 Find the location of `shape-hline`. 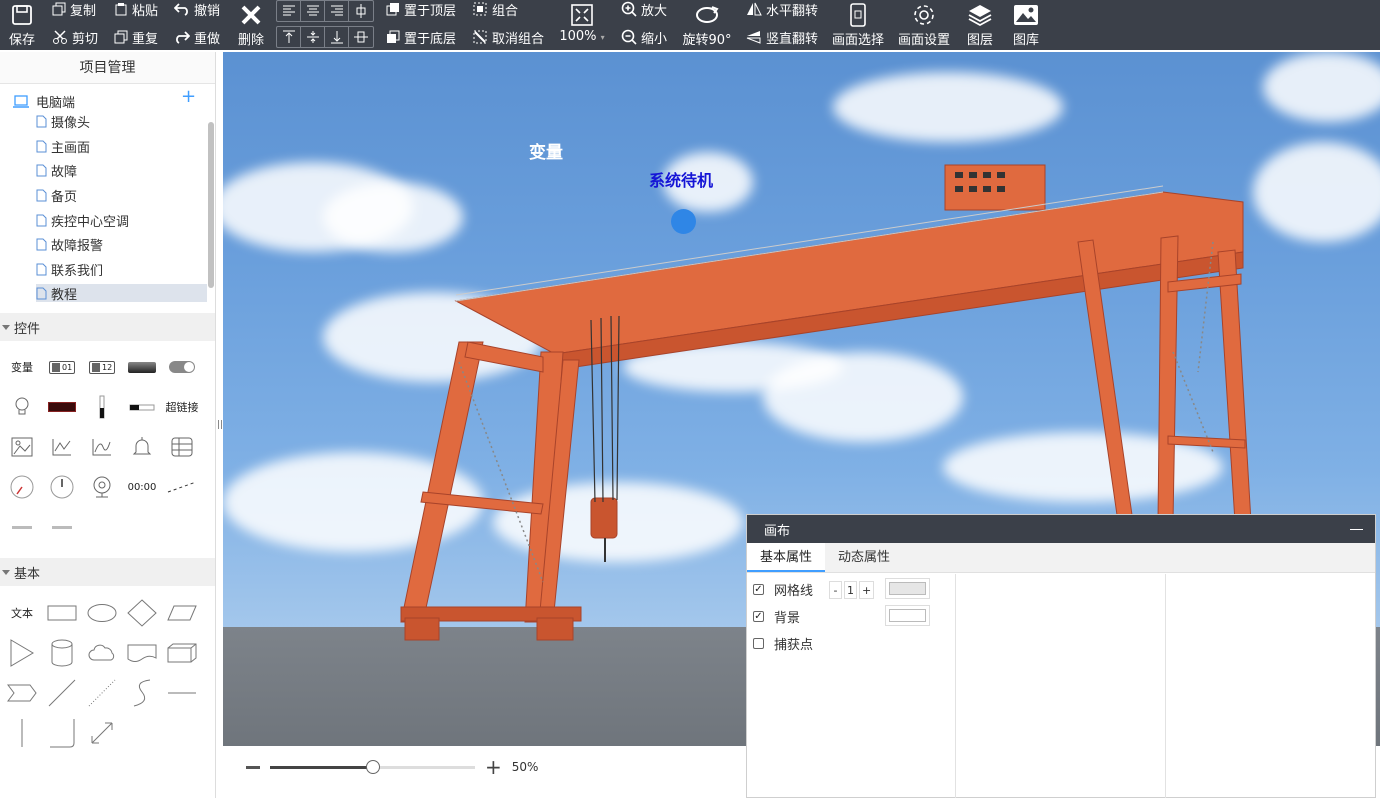

shape-hline is located at coordinates (182, 693).